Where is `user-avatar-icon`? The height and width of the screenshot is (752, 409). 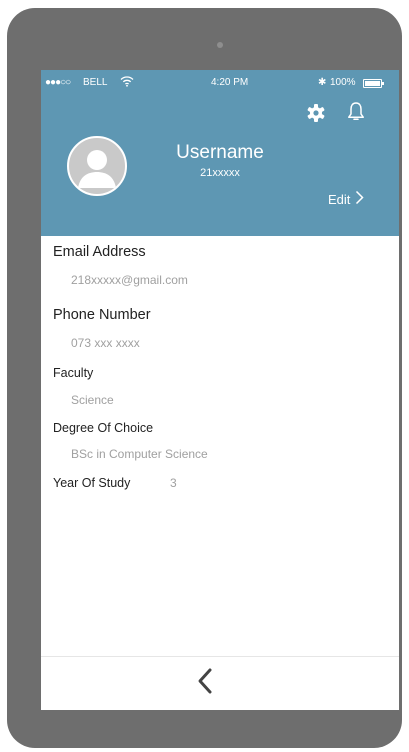 user-avatar-icon is located at coordinates (97, 166).